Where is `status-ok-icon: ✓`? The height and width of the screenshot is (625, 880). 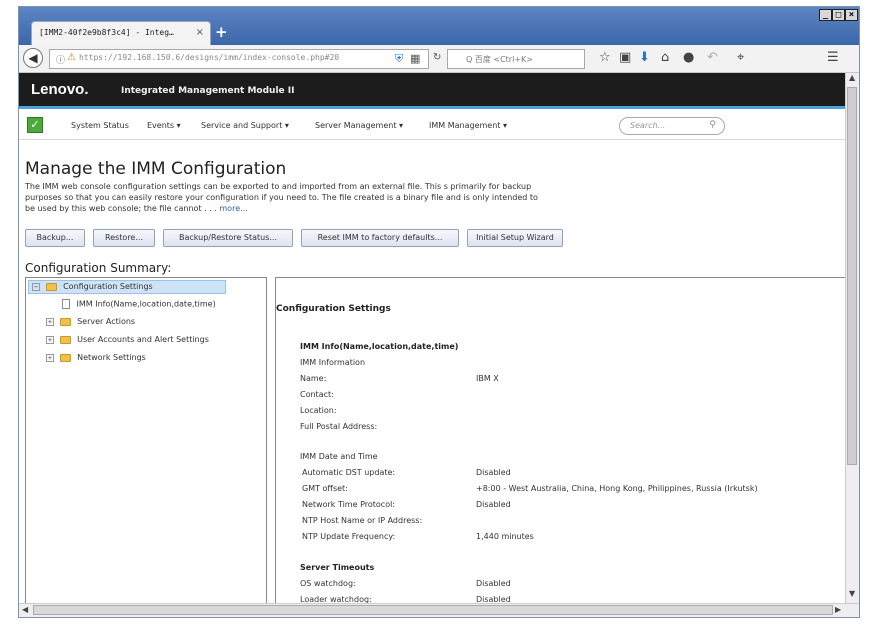 status-ok-icon: ✓ is located at coordinates (35, 125).